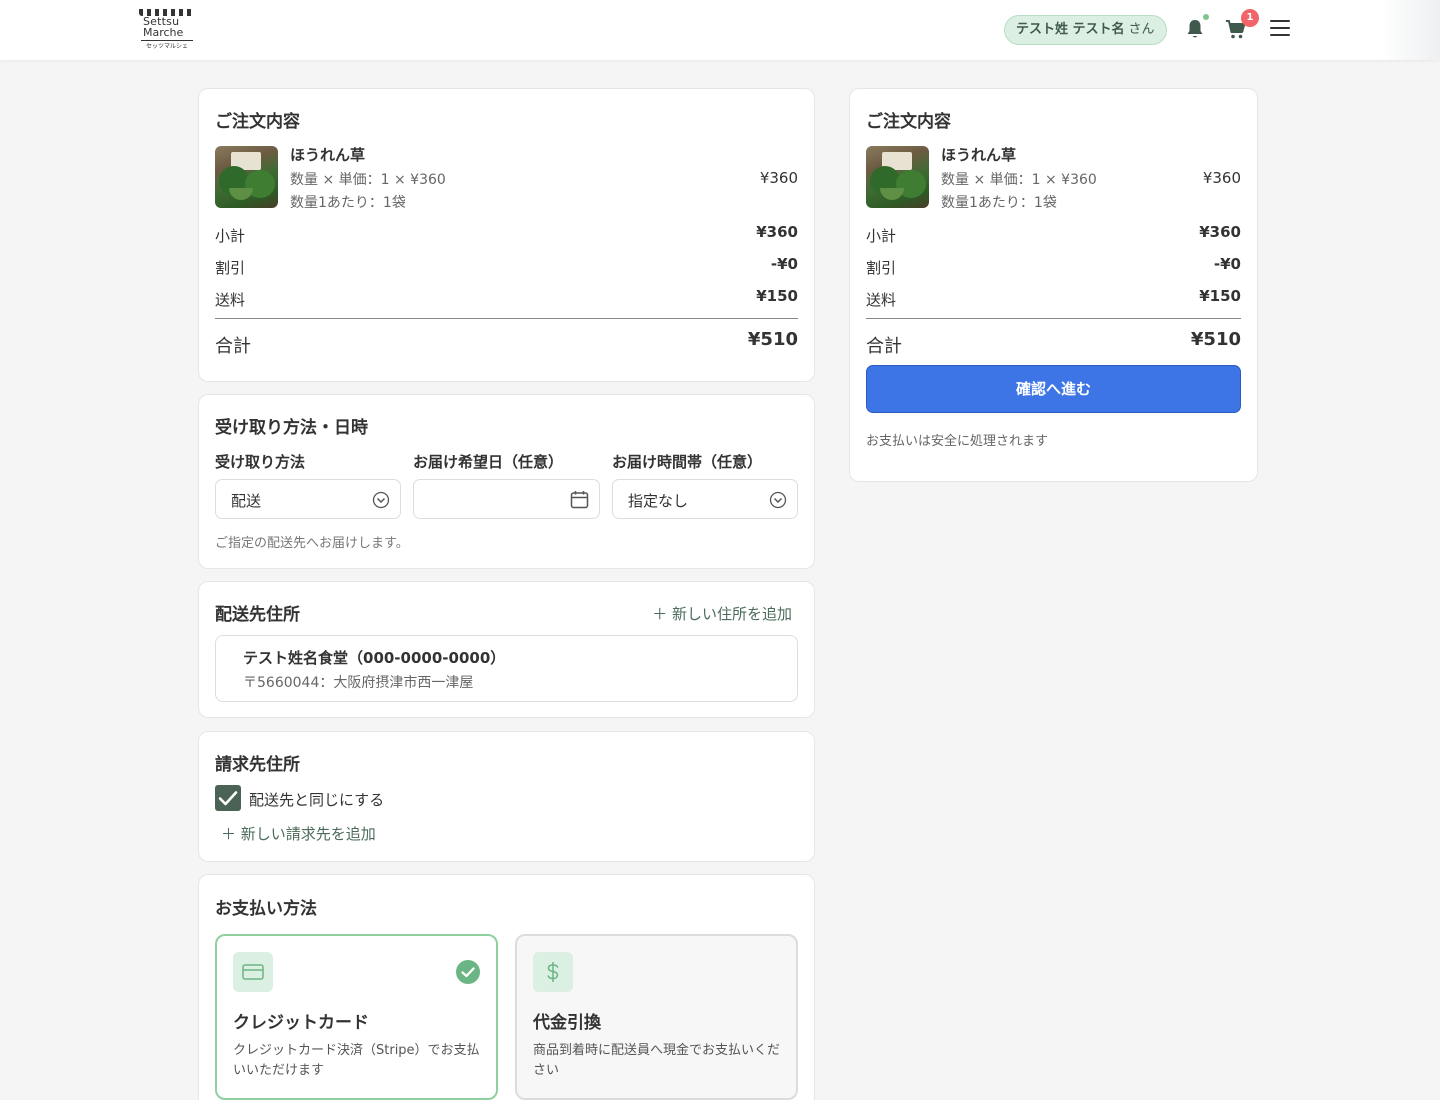  What do you see at coordinates (301, 1023) in the screenshot?
I see `credit-card-title: クレジットカード` at bounding box center [301, 1023].